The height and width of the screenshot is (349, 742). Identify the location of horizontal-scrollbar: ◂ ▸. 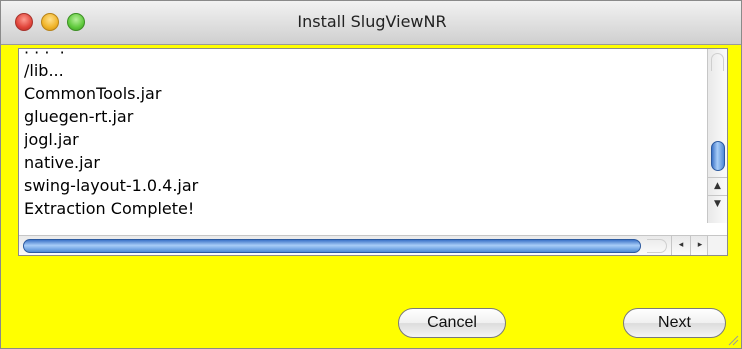
(364, 245).